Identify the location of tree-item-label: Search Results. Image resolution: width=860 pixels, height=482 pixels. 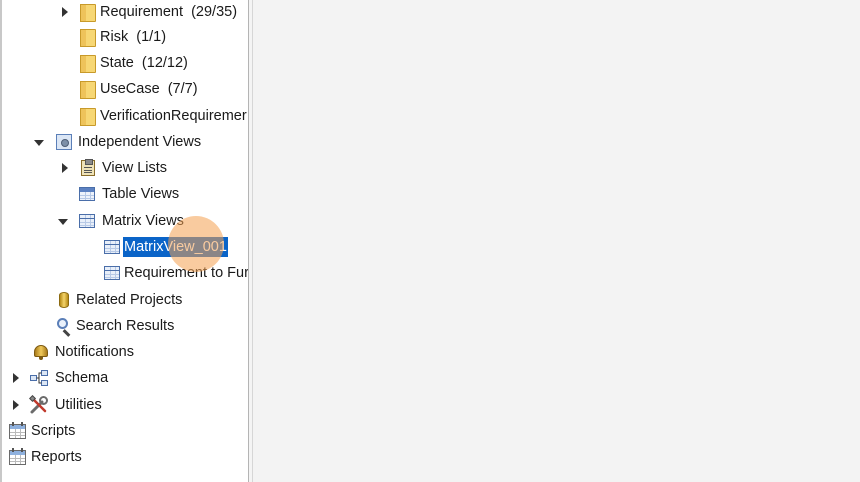
(125, 326).